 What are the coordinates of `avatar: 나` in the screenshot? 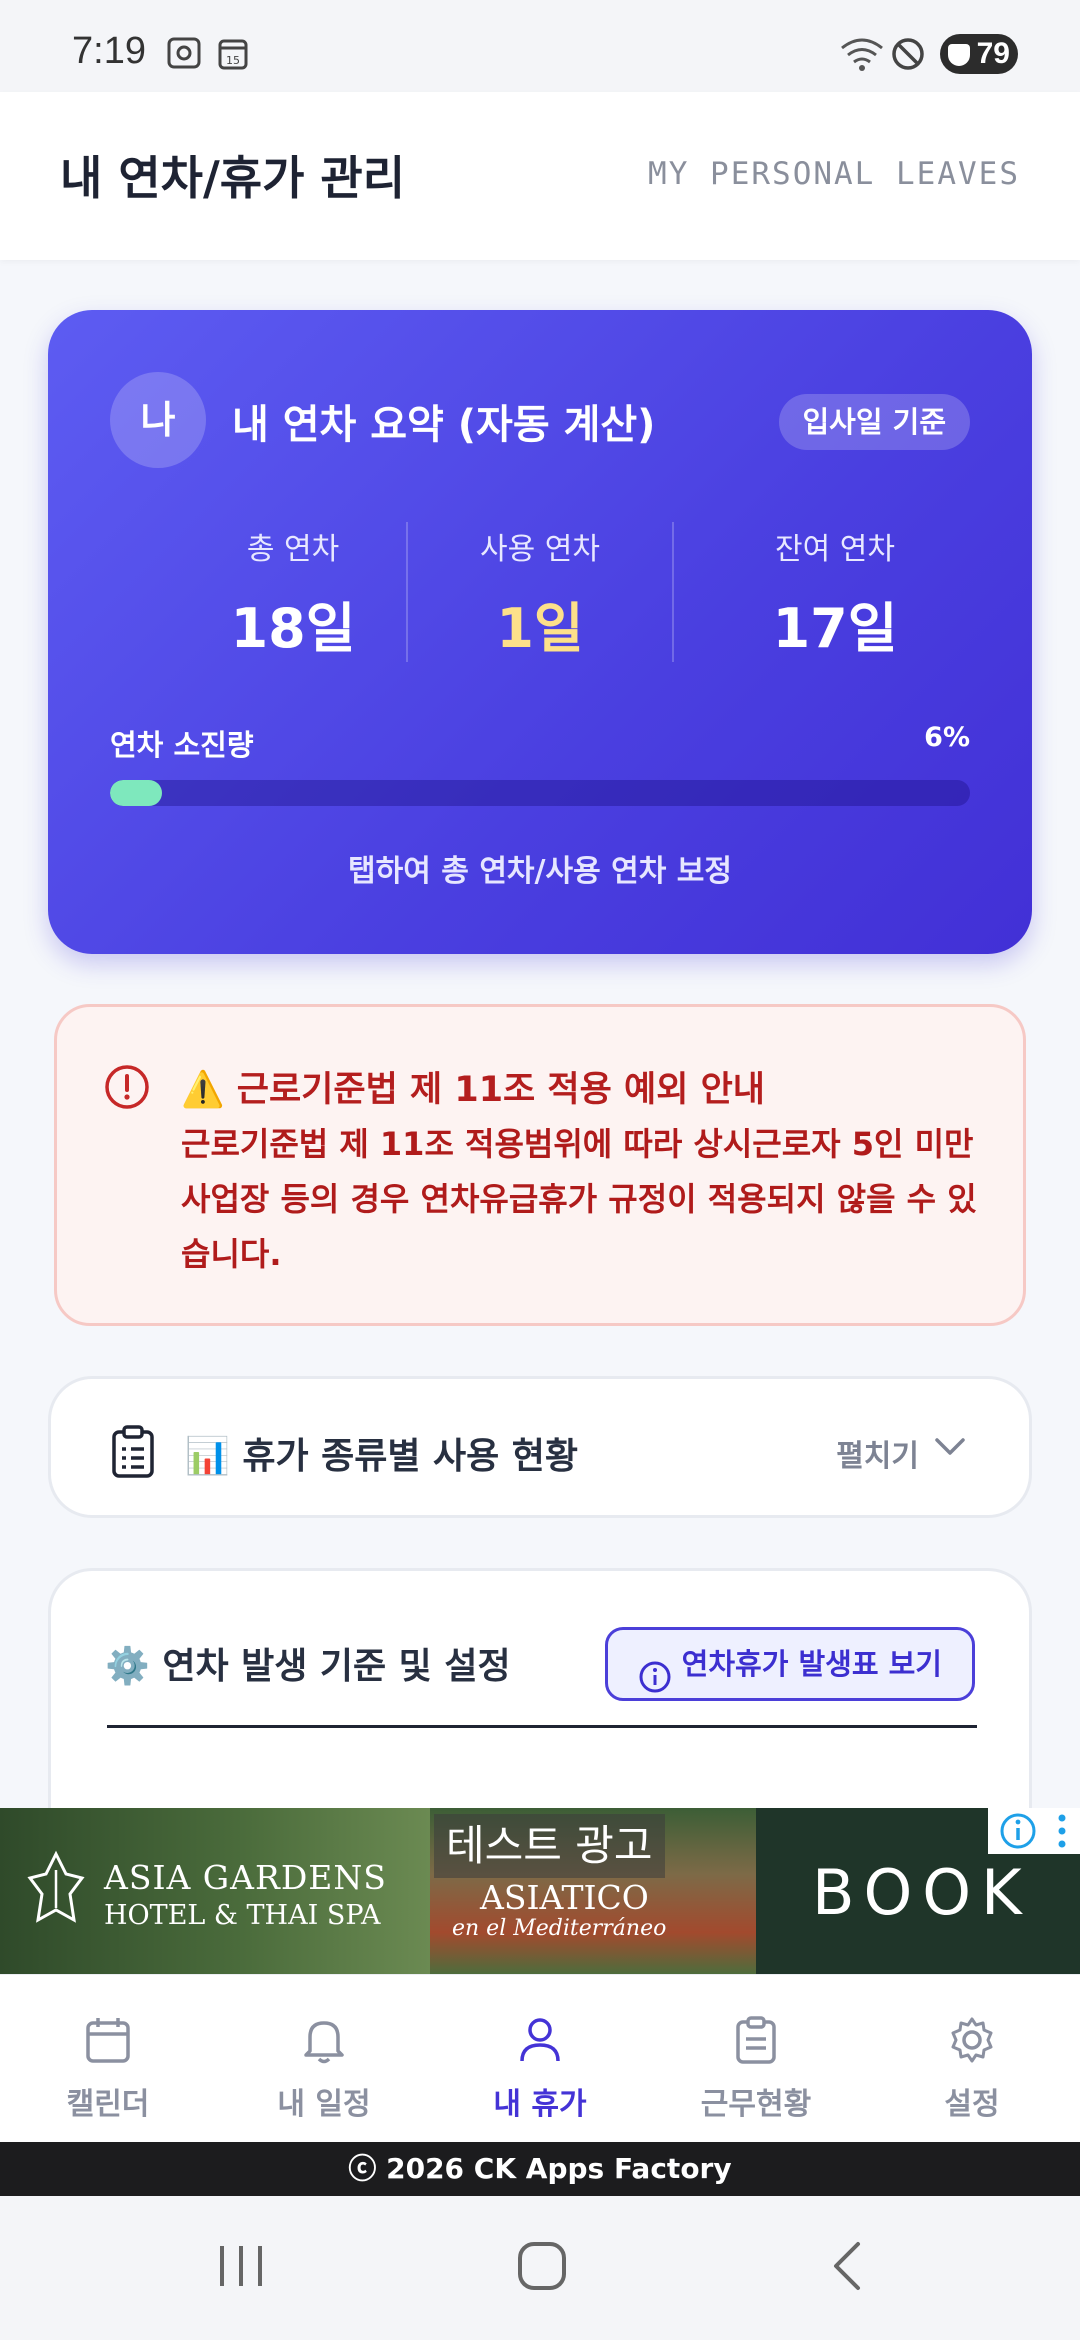 It's located at (158, 420).